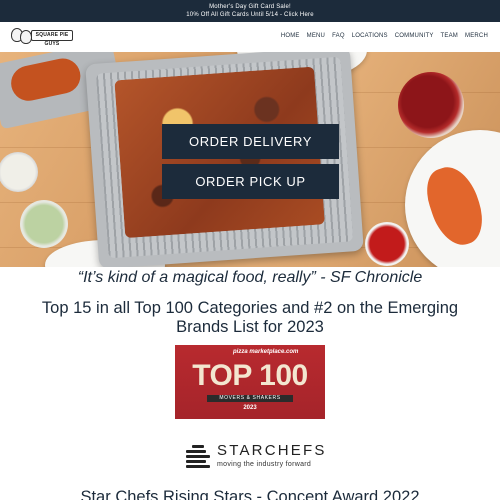 This screenshot has width=500, height=500. Describe the element at coordinates (370, 36) in the screenshot. I see `nav-locations: LOCATIONS` at that location.